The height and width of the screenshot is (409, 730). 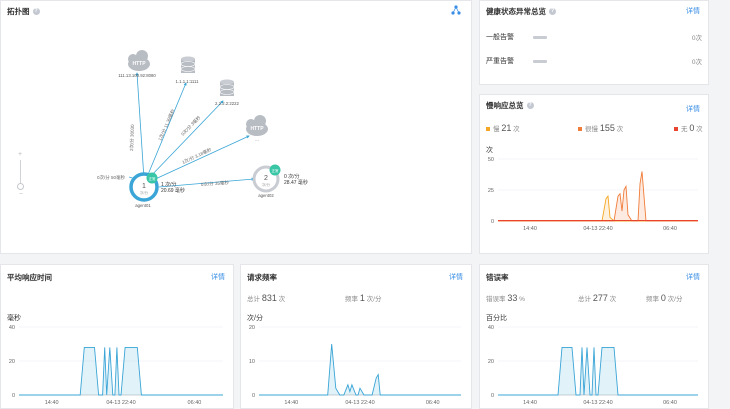 What do you see at coordinates (663, 298) in the screenshot?
I see `err-freq-value: 0` at bounding box center [663, 298].